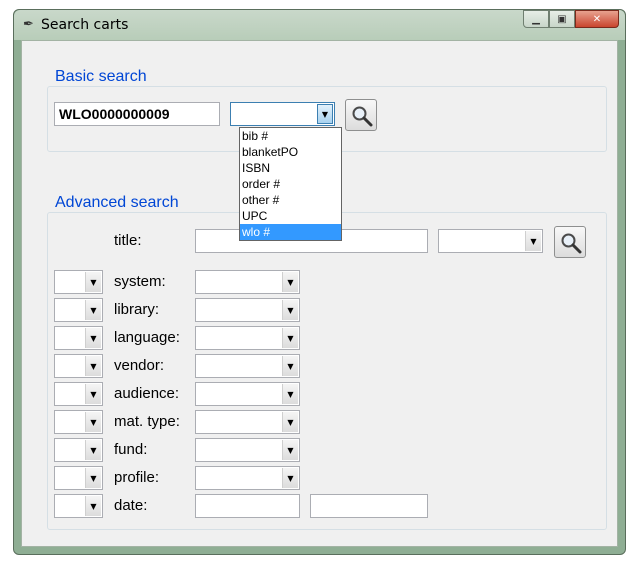  I want to click on date-from-input, so click(247, 506).